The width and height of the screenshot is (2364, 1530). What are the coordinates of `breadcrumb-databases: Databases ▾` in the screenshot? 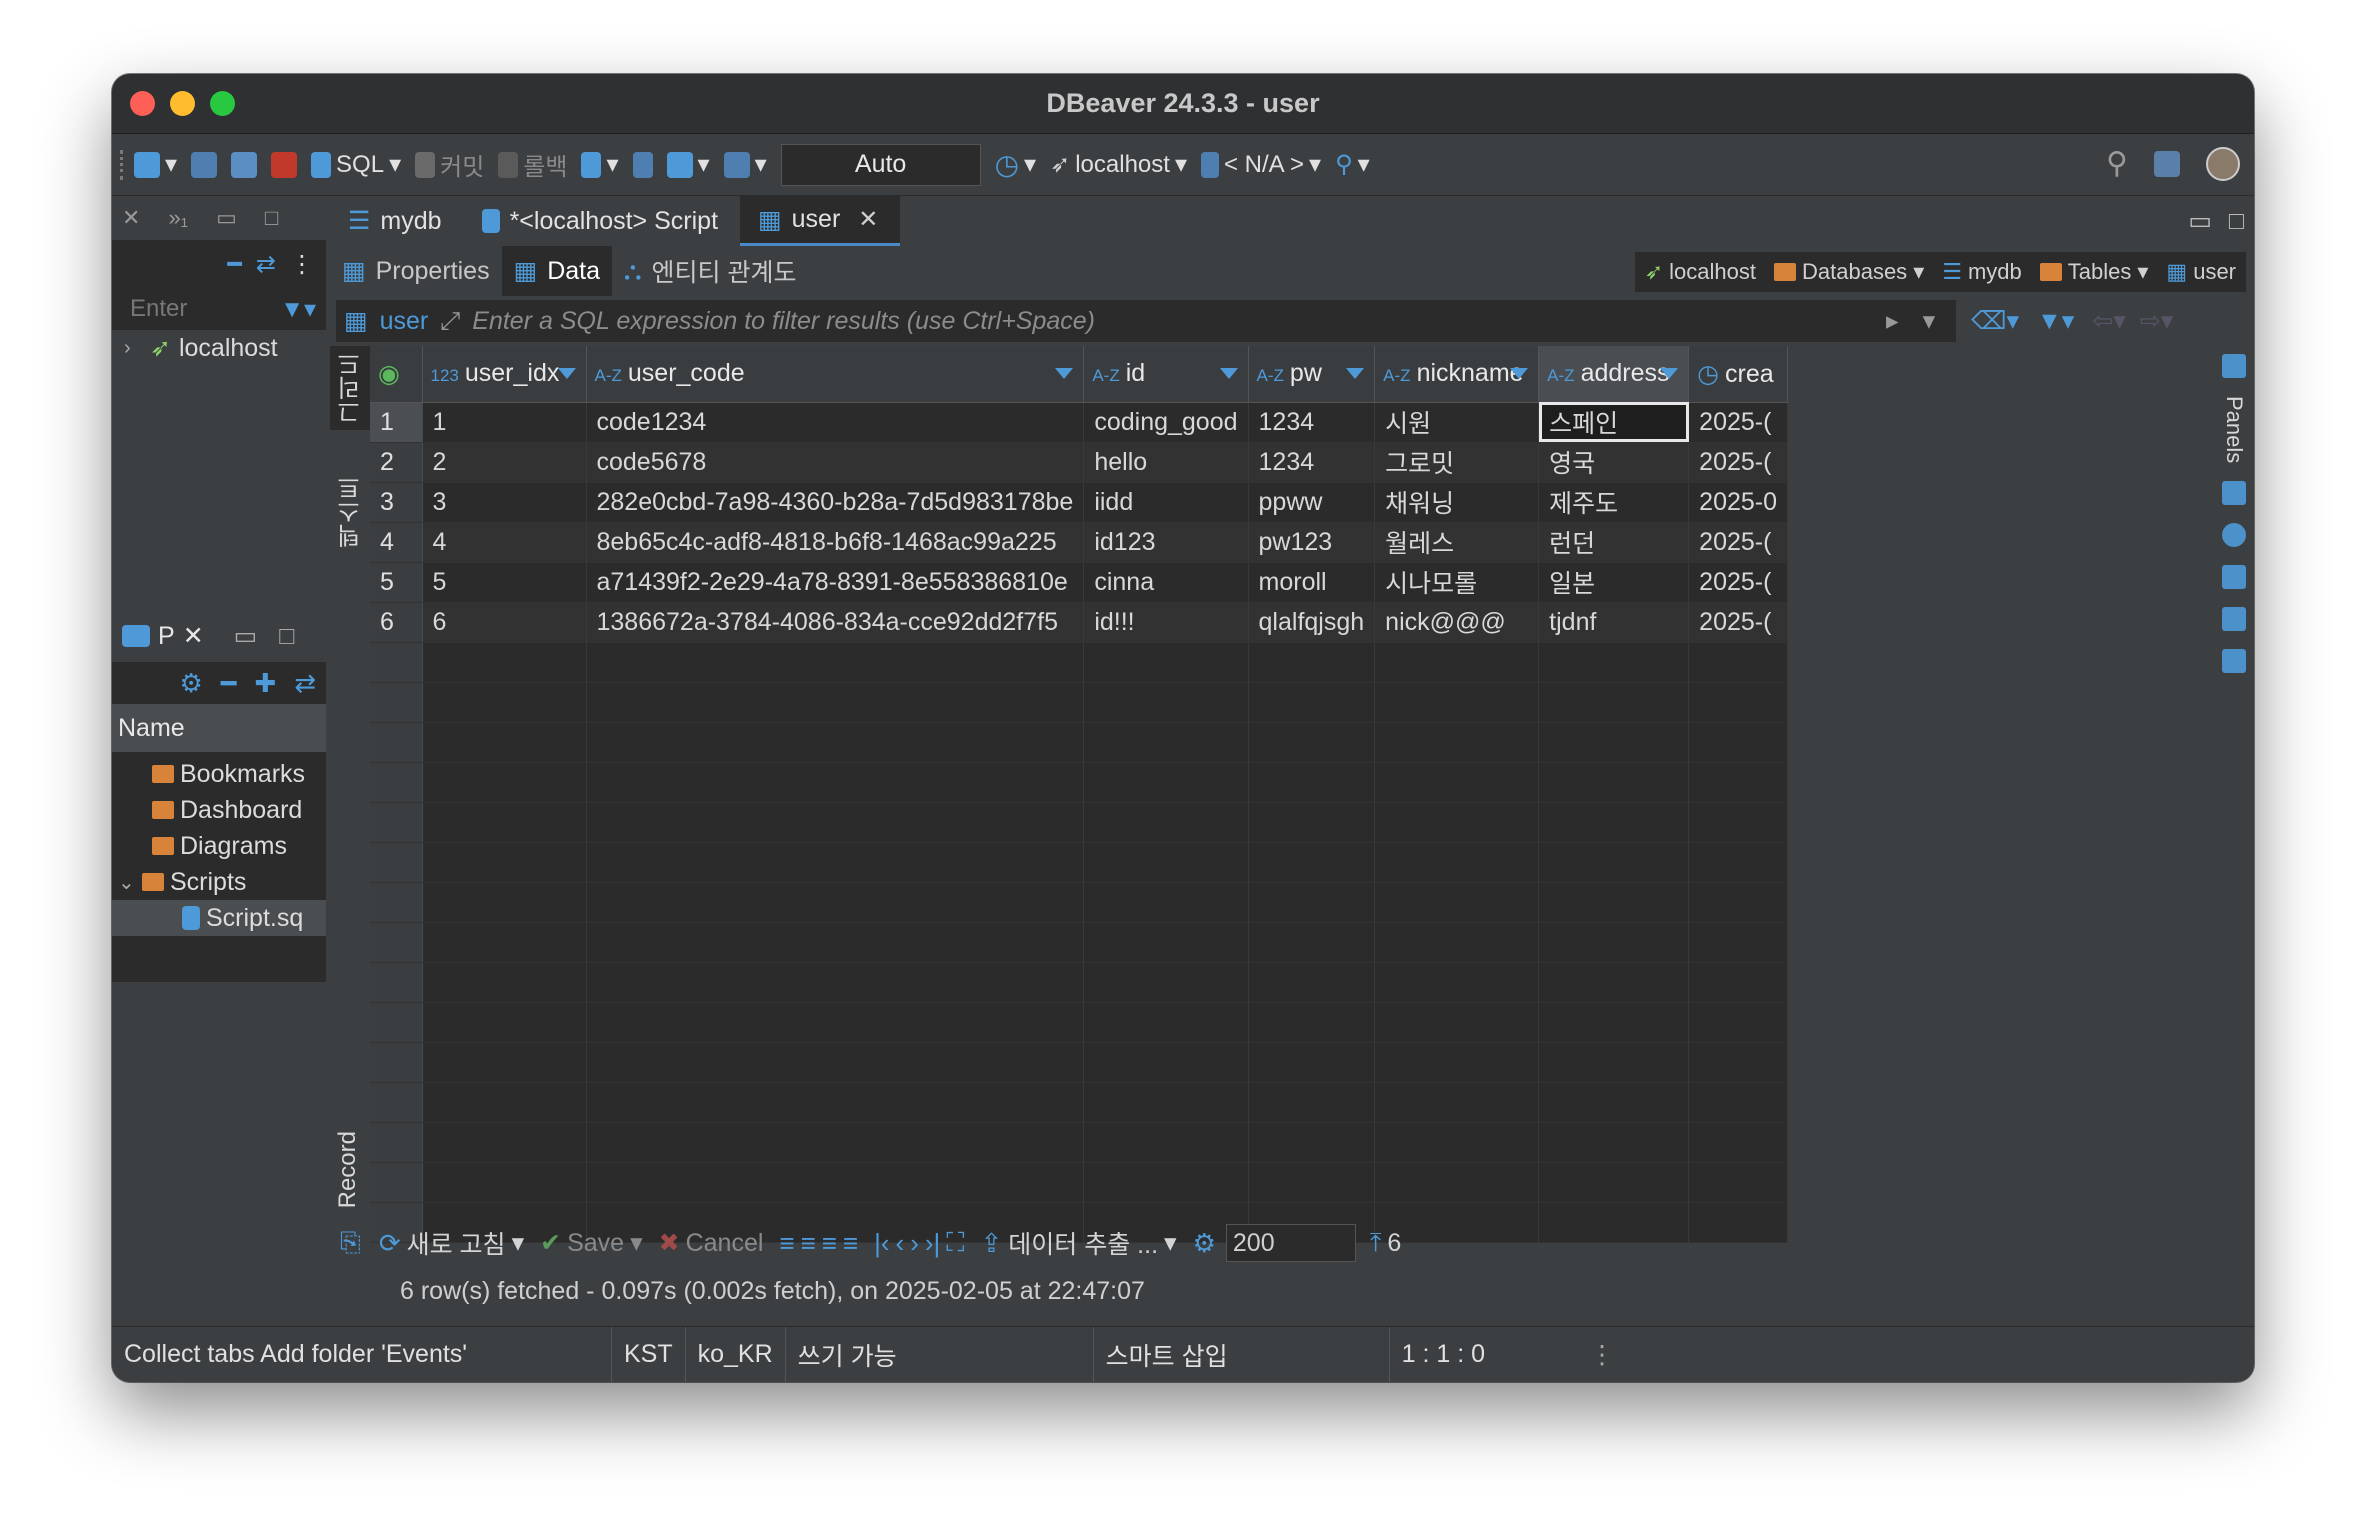 It's located at (1849, 272).